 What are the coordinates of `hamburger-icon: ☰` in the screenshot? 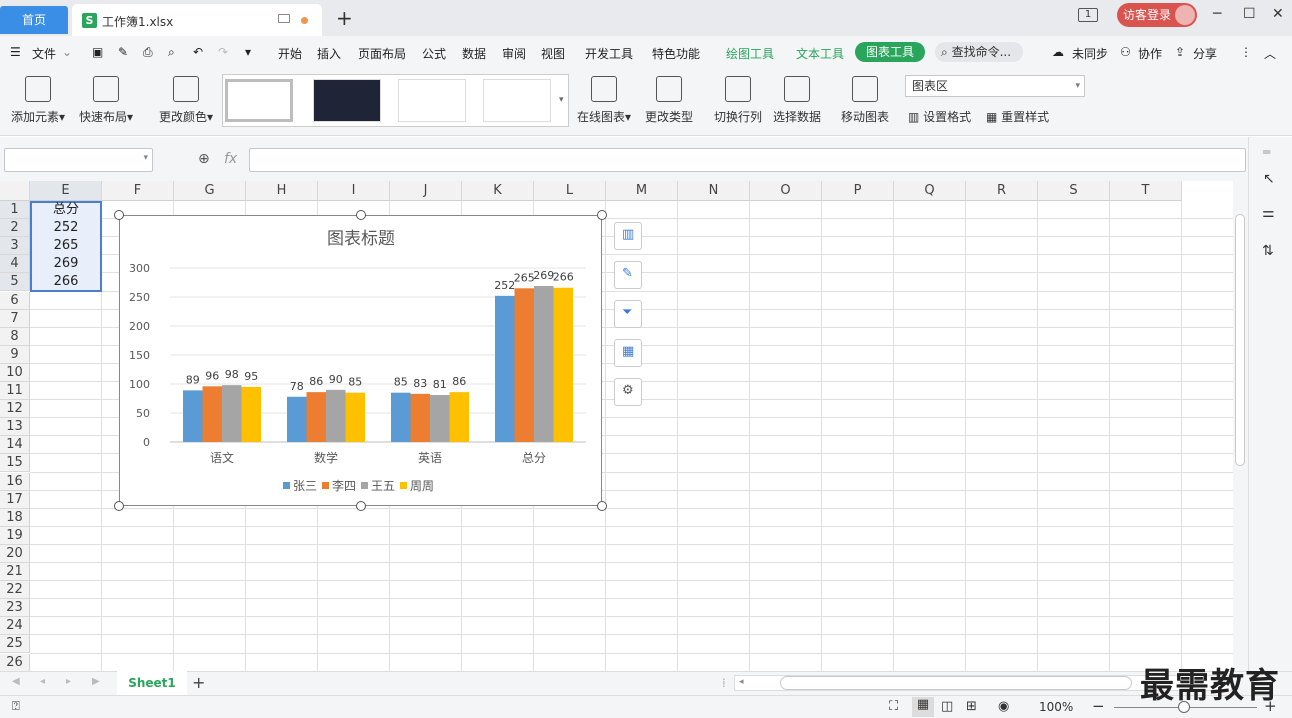 It's located at (15, 52).